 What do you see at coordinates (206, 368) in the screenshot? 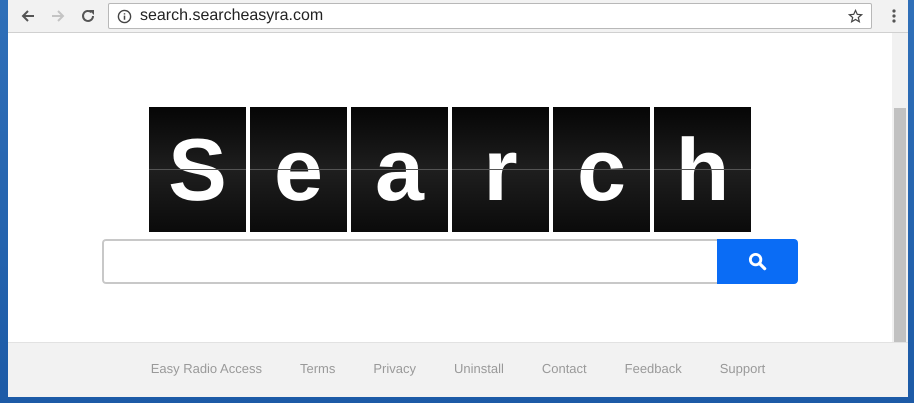
I see `footer-link: Easy Radio Access` at bounding box center [206, 368].